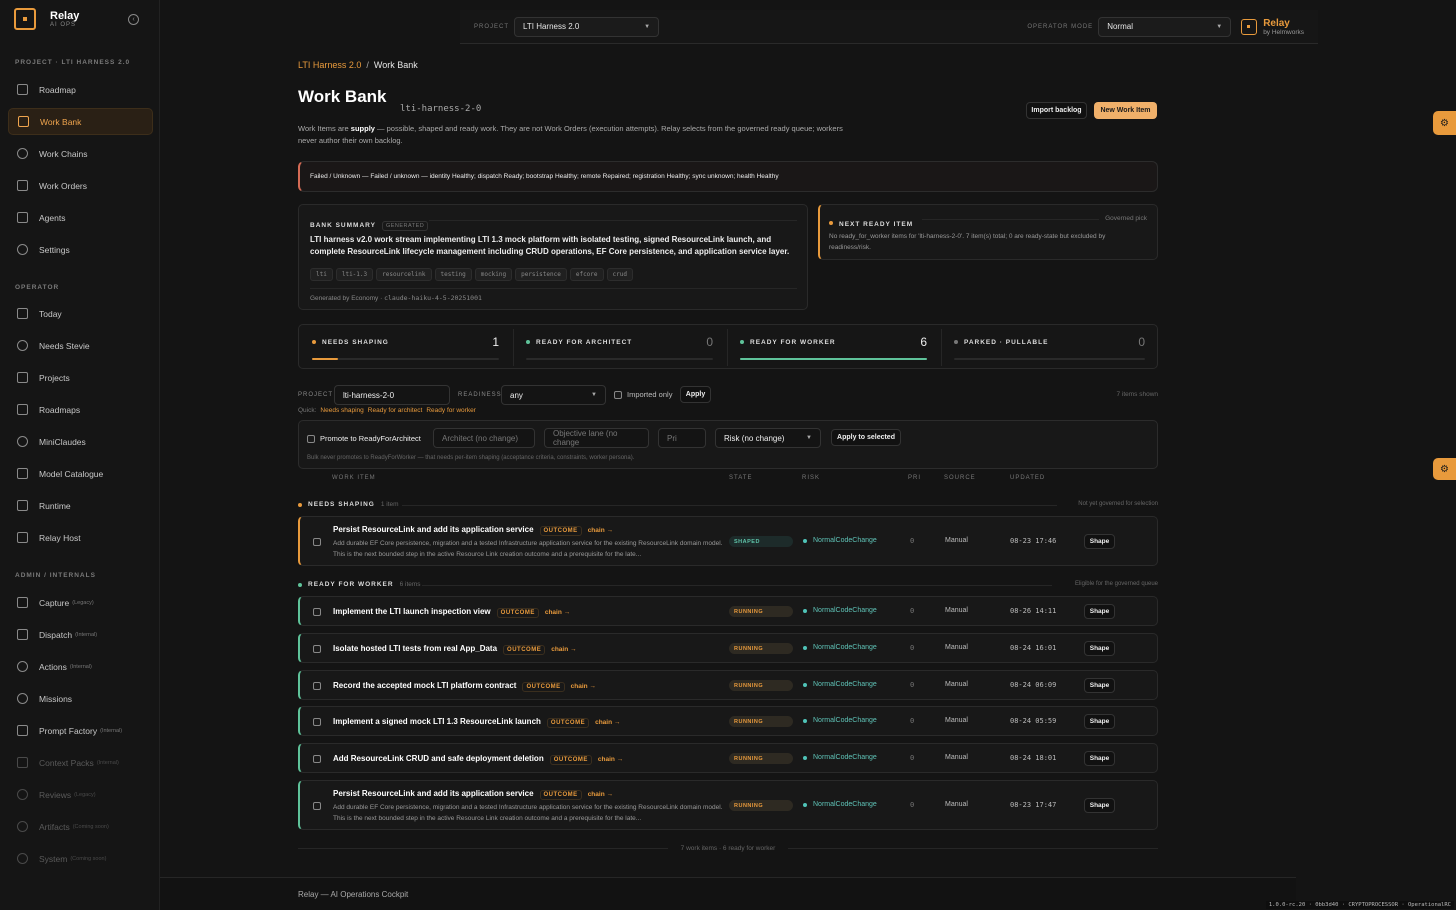  What do you see at coordinates (1028, 478) in the screenshot?
I see `column-header-updated: UPDATED` at bounding box center [1028, 478].